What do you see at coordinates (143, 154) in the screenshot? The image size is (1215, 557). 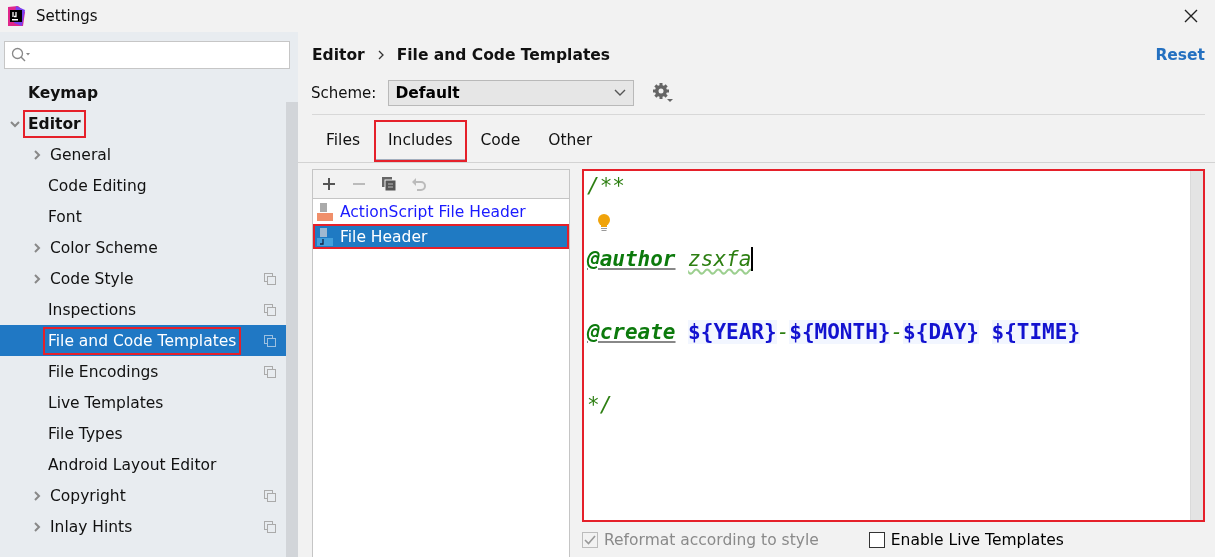 I see `sidebar-item: General` at bounding box center [143, 154].